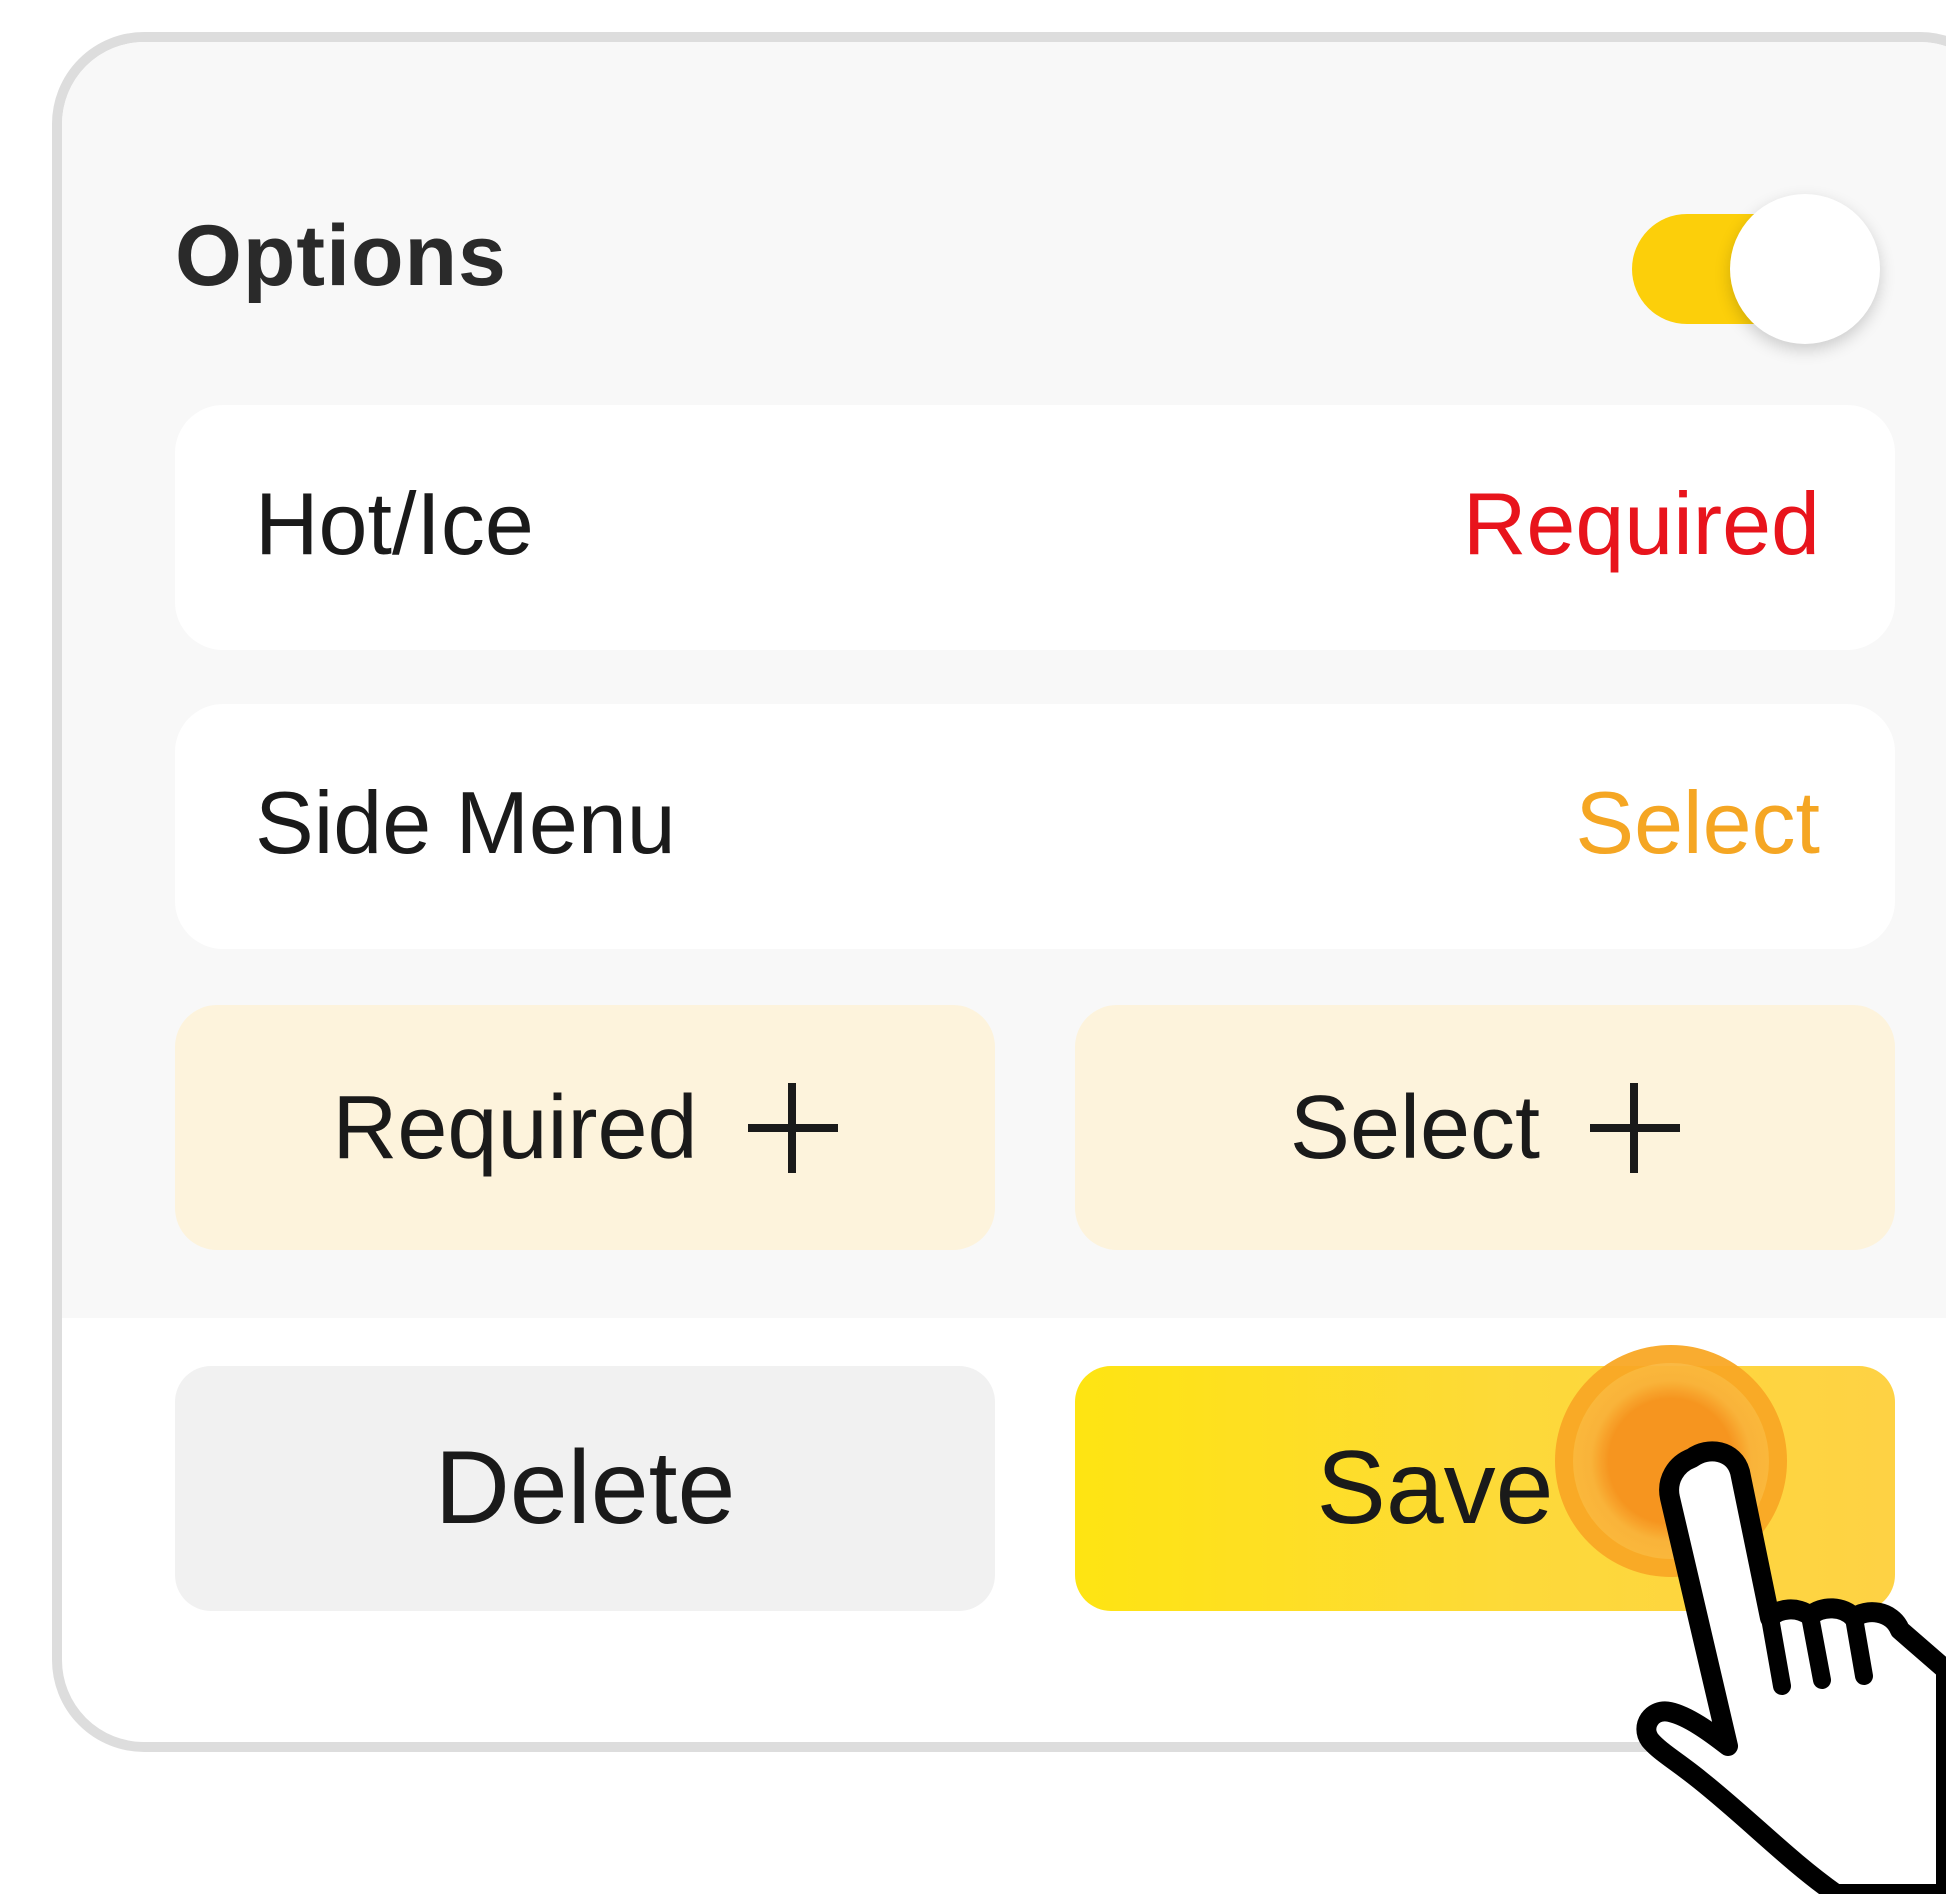 The height and width of the screenshot is (1894, 1946). What do you see at coordinates (1035, 527) in the screenshot?
I see `option-row-hot-ice: Hot/Ice Required` at bounding box center [1035, 527].